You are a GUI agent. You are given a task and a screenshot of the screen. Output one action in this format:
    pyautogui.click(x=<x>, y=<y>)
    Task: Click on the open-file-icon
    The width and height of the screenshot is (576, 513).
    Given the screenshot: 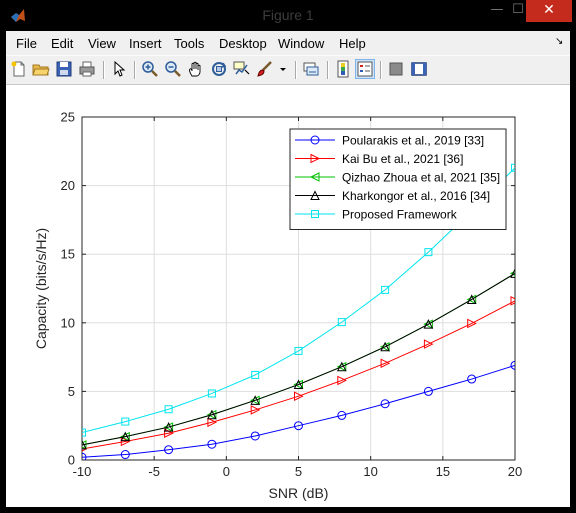 What is the action you would take?
    pyautogui.click(x=41, y=69)
    